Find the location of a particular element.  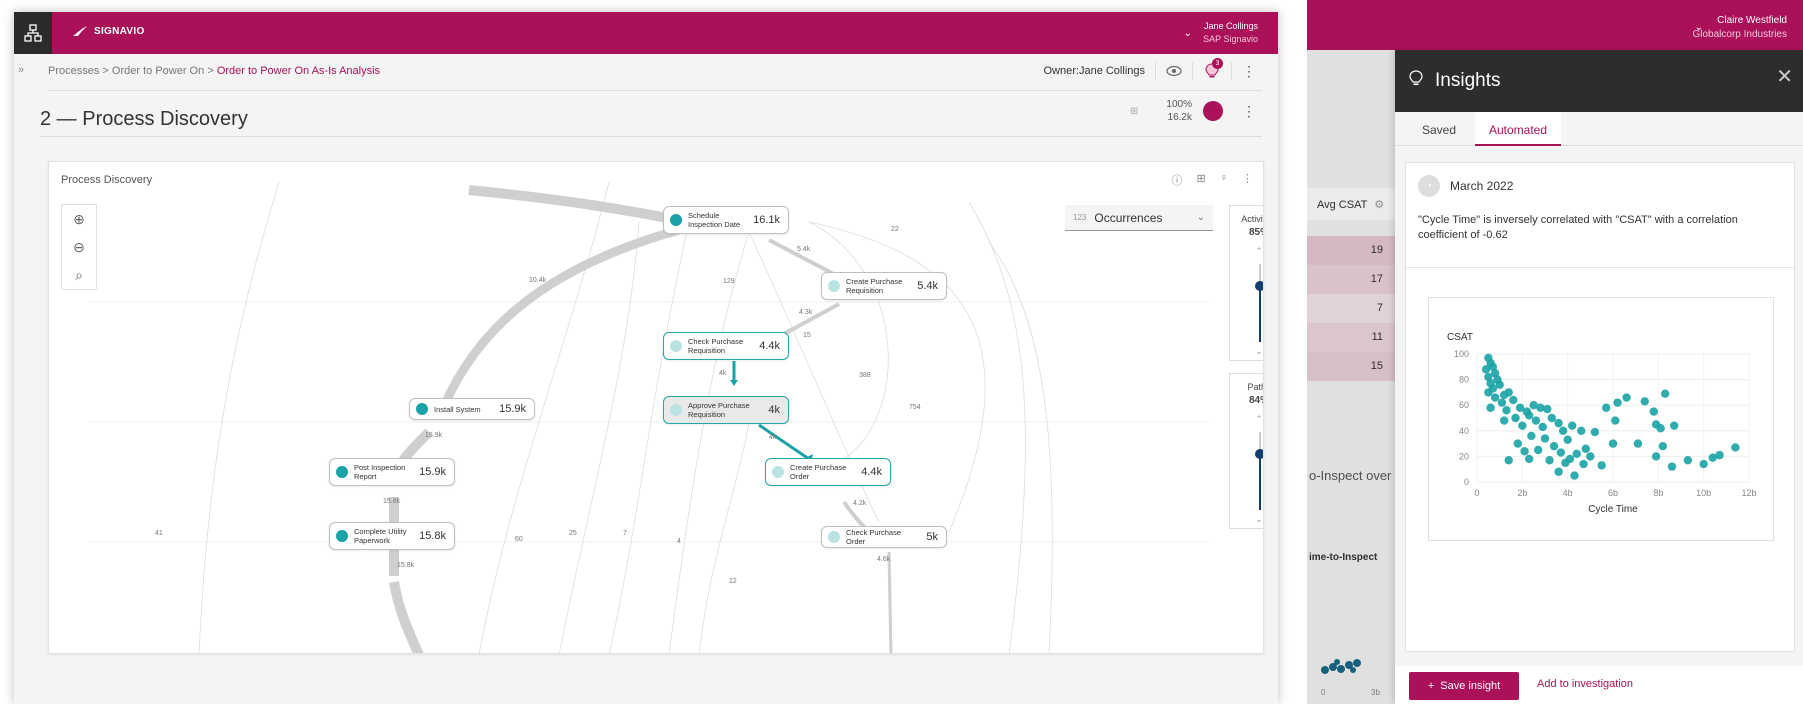

signavio-bird-icon is located at coordinates (80, 31).